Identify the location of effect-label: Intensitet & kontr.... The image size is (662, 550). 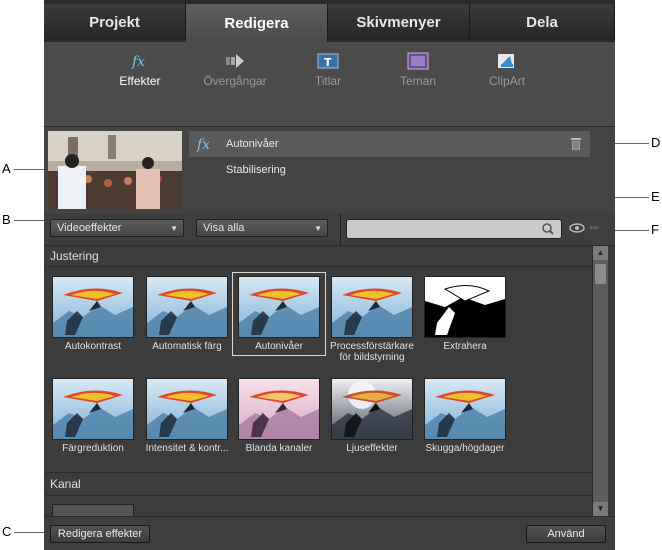
(187, 448).